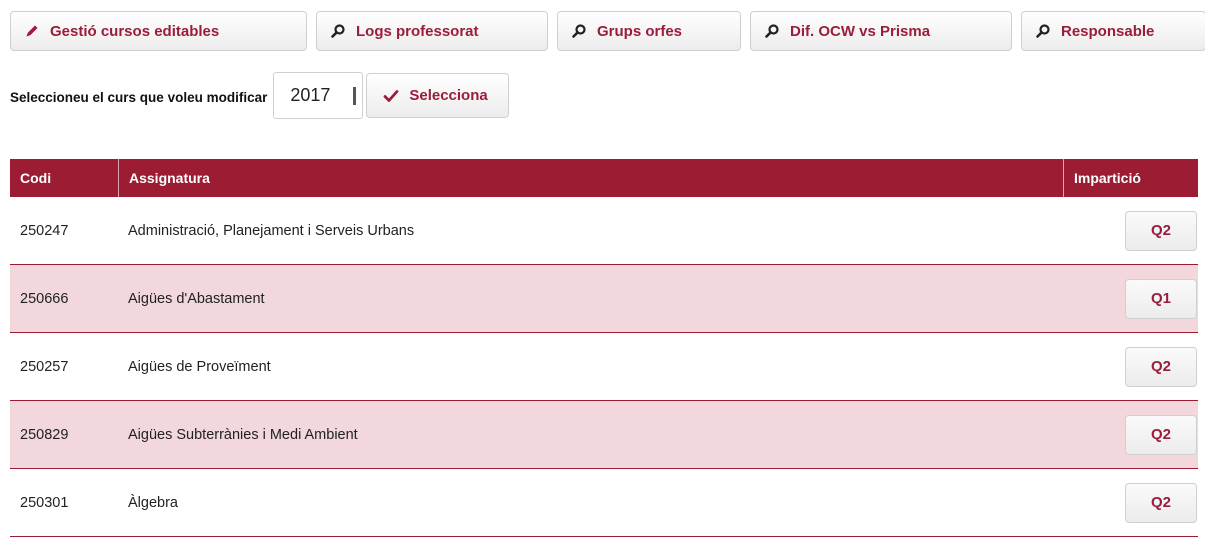 This screenshot has height=537, width=1205. I want to click on table-row: 250257 Aigües de Proveïment Q2, so click(604, 367).